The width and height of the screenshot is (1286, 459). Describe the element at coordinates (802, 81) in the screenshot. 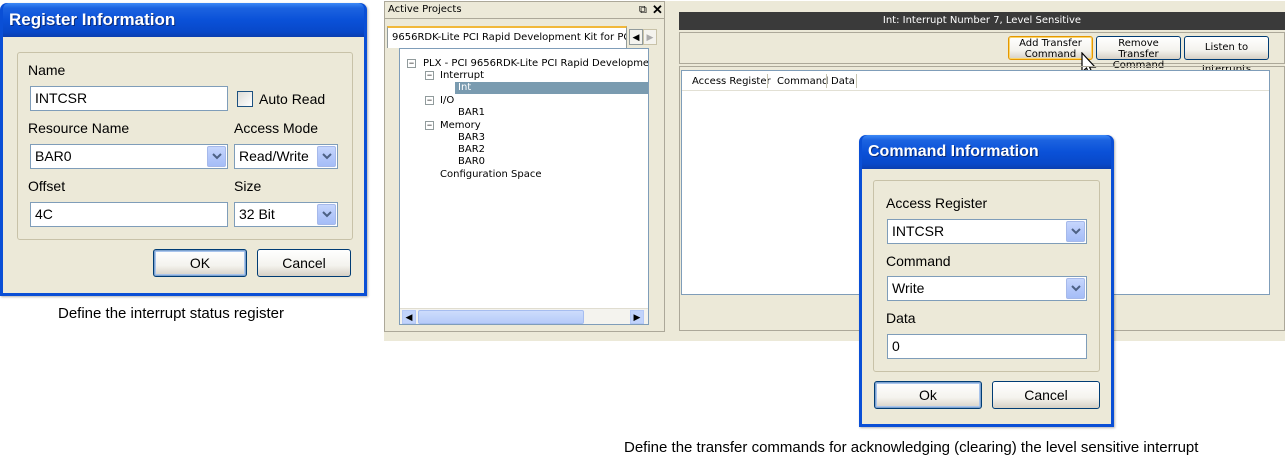

I see `column-header: Command` at that location.